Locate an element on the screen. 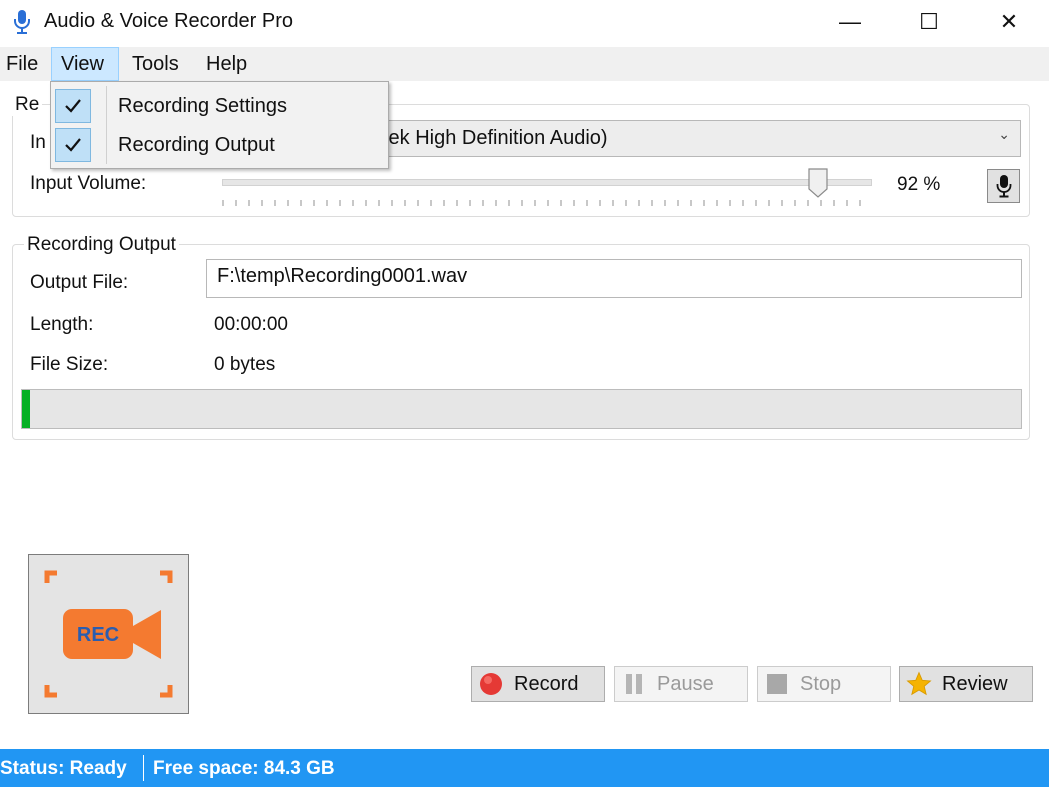 The image size is (1049, 787). rec-logo: REC is located at coordinates (108, 634).